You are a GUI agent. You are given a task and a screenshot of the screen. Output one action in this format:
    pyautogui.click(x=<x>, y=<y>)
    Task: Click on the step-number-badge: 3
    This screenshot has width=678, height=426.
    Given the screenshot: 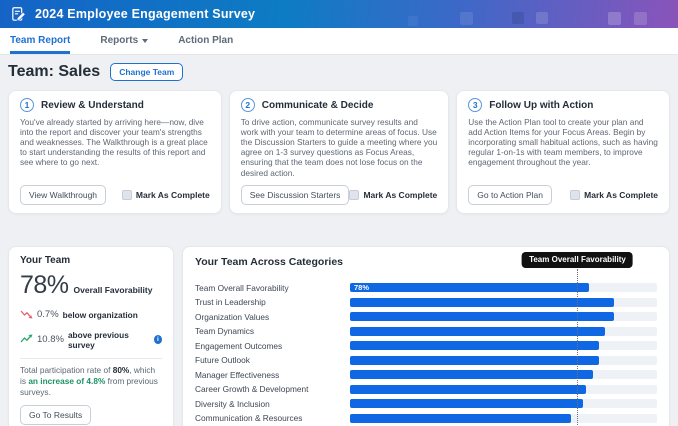 What is the action you would take?
    pyautogui.click(x=475, y=105)
    